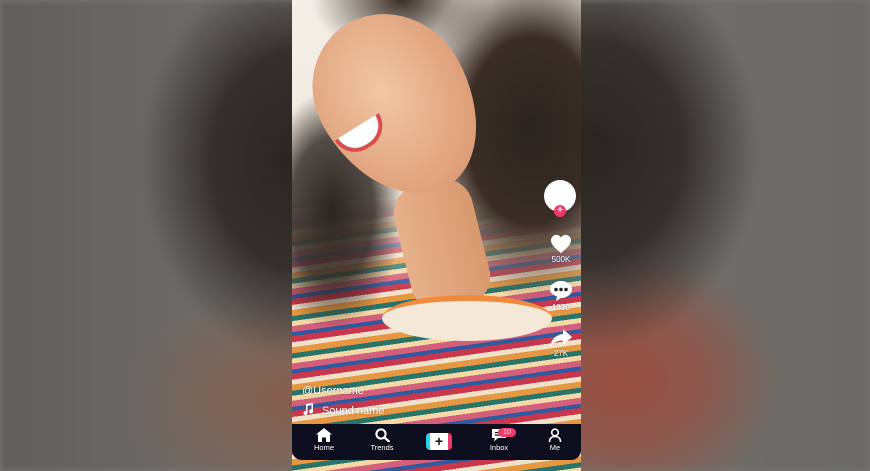 The width and height of the screenshot is (870, 471). Describe the element at coordinates (308, 409) in the screenshot. I see `music-note-icon` at that location.